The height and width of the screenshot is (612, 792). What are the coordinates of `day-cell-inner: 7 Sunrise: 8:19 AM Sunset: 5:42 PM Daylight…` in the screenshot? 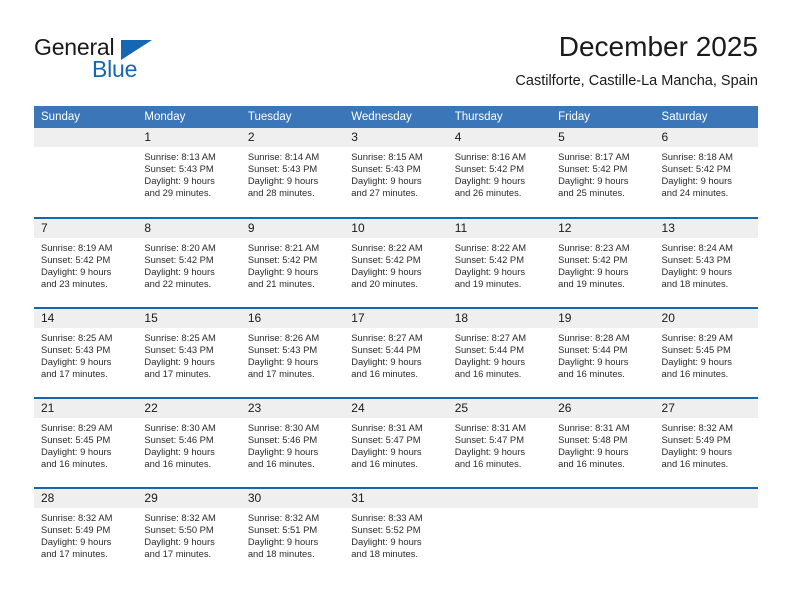 It's located at (86, 263).